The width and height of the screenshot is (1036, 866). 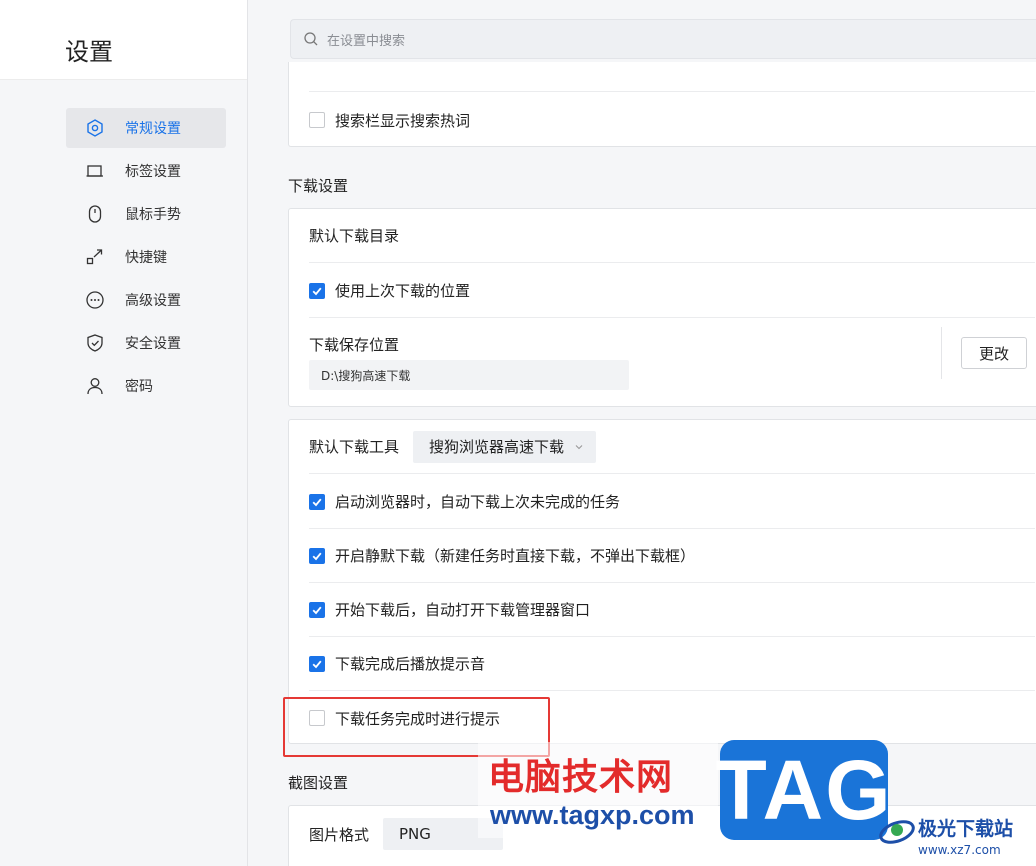 What do you see at coordinates (354, 344) in the screenshot?
I see `save-location-label: 下载保存位置` at bounding box center [354, 344].